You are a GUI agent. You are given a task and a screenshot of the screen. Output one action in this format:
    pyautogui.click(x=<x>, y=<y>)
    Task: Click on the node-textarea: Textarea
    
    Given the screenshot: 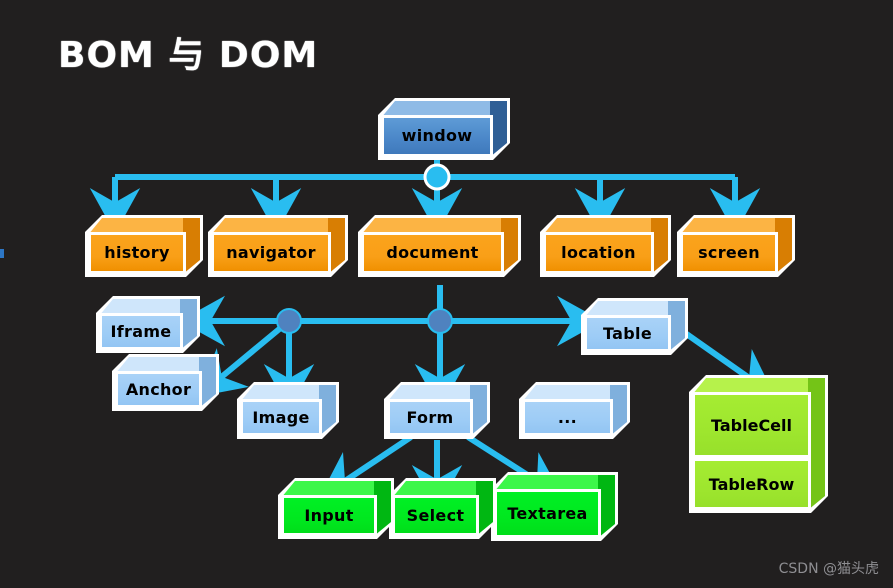 What is the action you would take?
    pyautogui.click(x=554, y=506)
    